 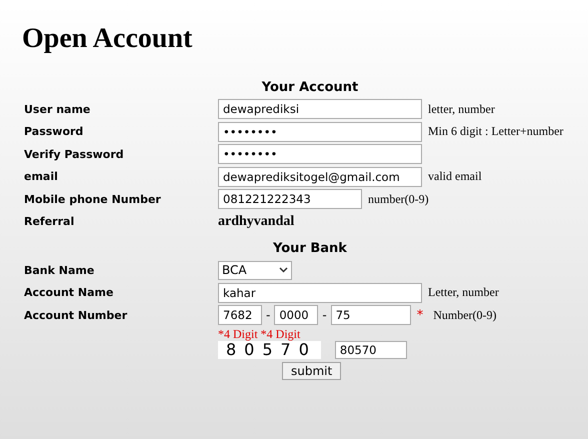 I want to click on page-title: Open Account, so click(x=108, y=39).